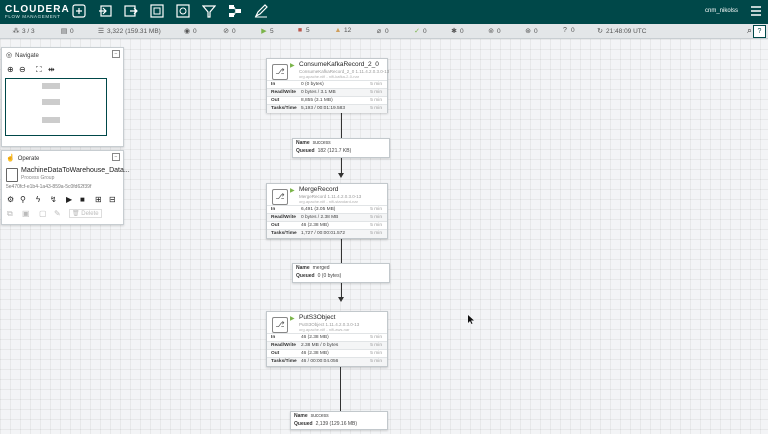 Image resolution: width=768 pixels, height=434 pixels. I want to click on queued-status: ☰ 3,322 (159.31 MB), so click(129, 31).